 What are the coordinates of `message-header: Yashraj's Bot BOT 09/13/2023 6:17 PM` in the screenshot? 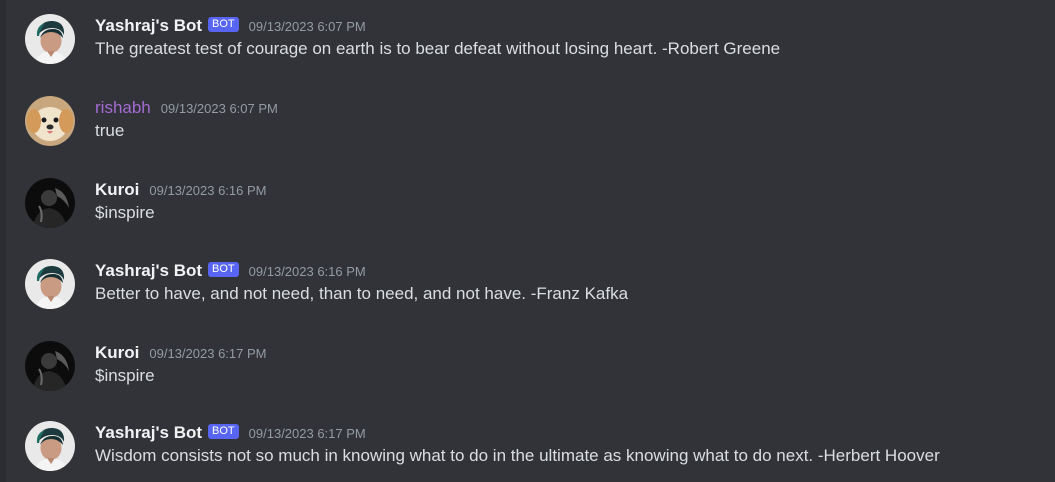 It's located at (230, 433).